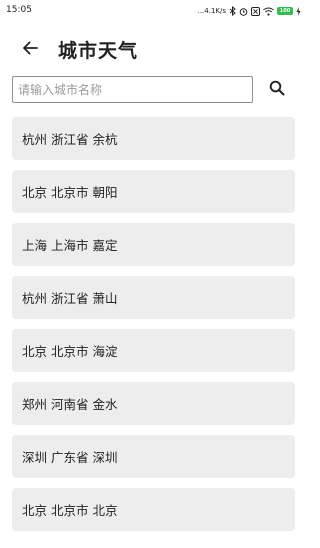  I want to click on status-bar: 15:05 ...4.1K/s 100, so click(153, 11).